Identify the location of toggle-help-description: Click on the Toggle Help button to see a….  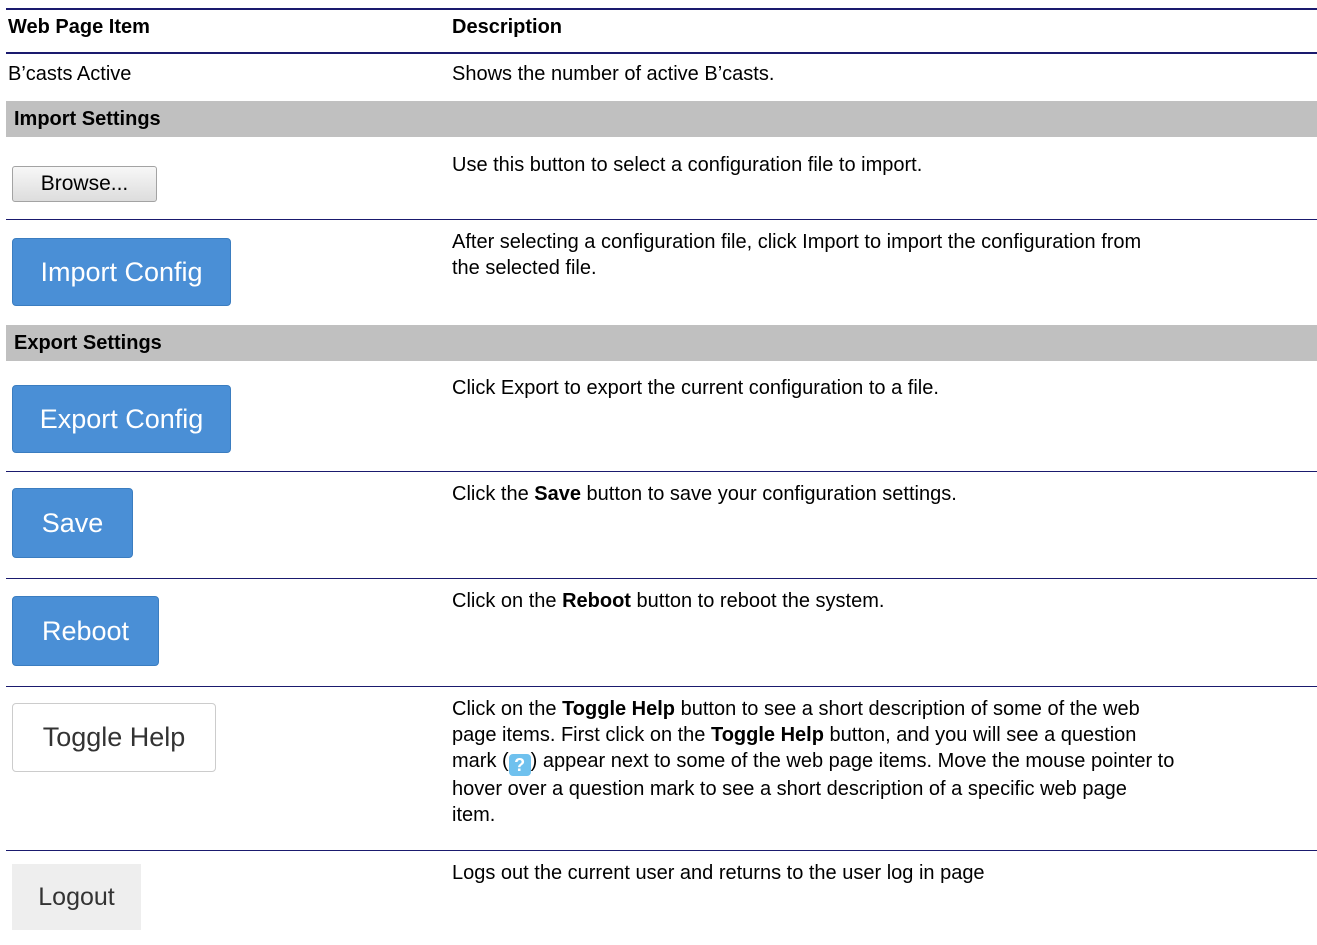
(813, 762).